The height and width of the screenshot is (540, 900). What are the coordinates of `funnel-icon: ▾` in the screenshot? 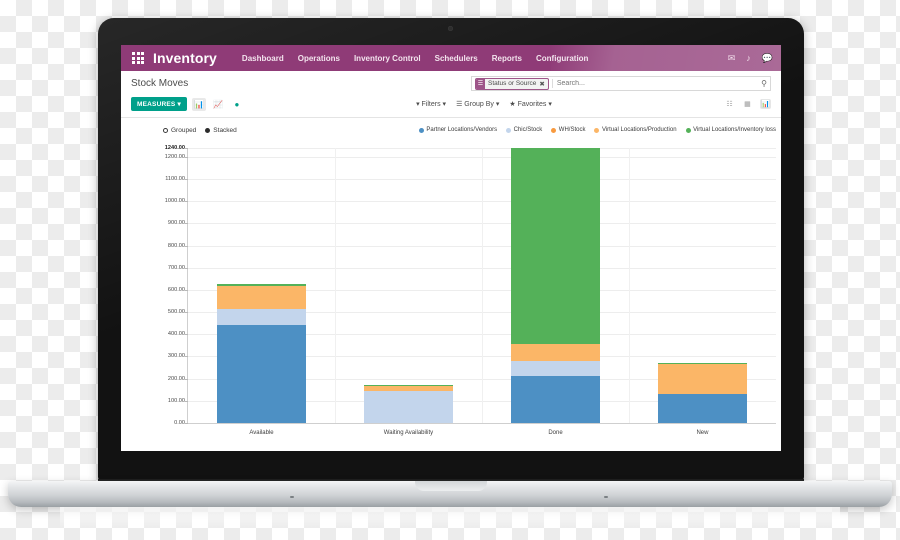 It's located at (418, 104).